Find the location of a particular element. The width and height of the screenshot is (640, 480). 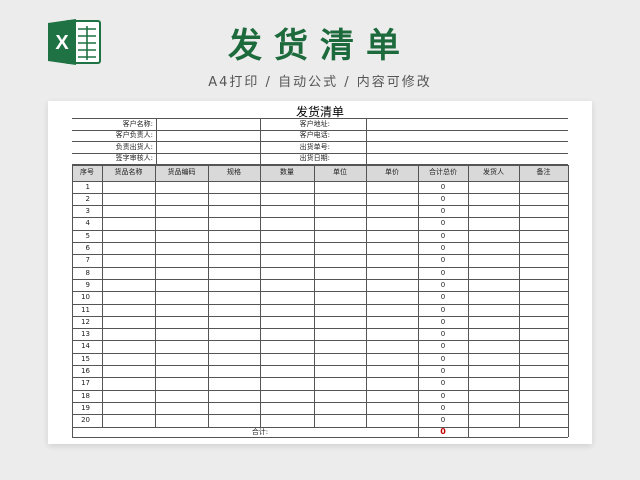

row-number: 6 is located at coordinates (87, 248).